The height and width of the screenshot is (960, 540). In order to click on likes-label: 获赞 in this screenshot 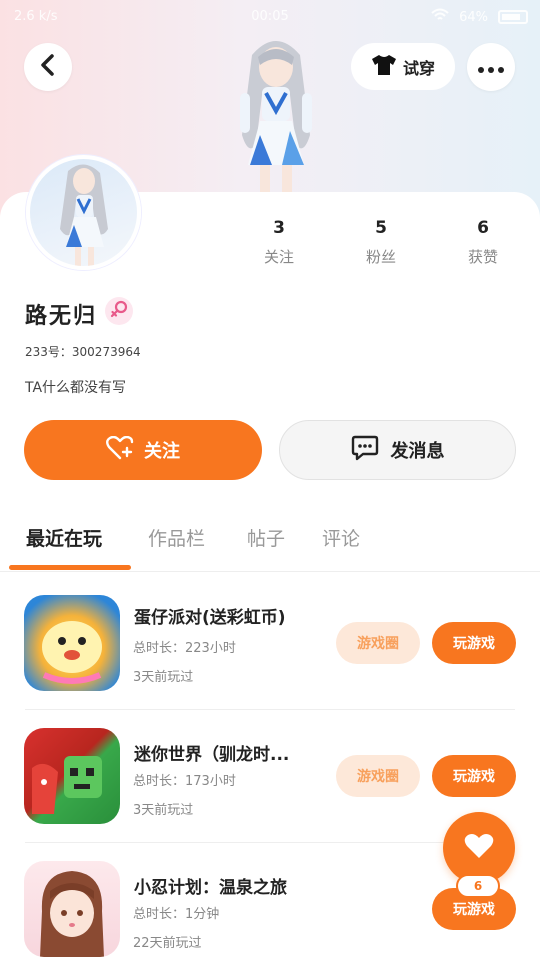, I will do `click(482, 257)`.